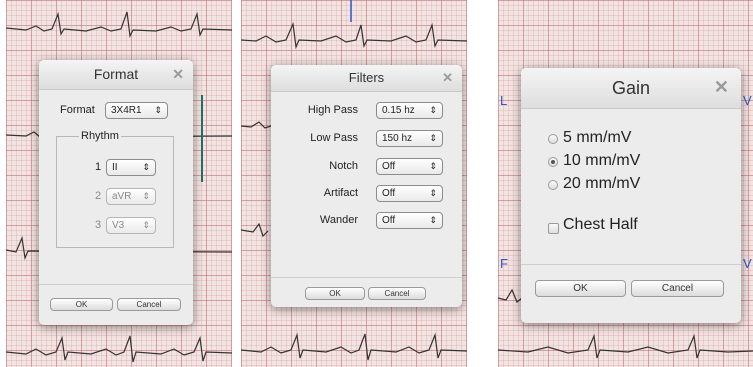 Image resolution: width=753 pixels, height=367 pixels. What do you see at coordinates (332, 110) in the screenshot?
I see `high-pass-label: High Pass` at bounding box center [332, 110].